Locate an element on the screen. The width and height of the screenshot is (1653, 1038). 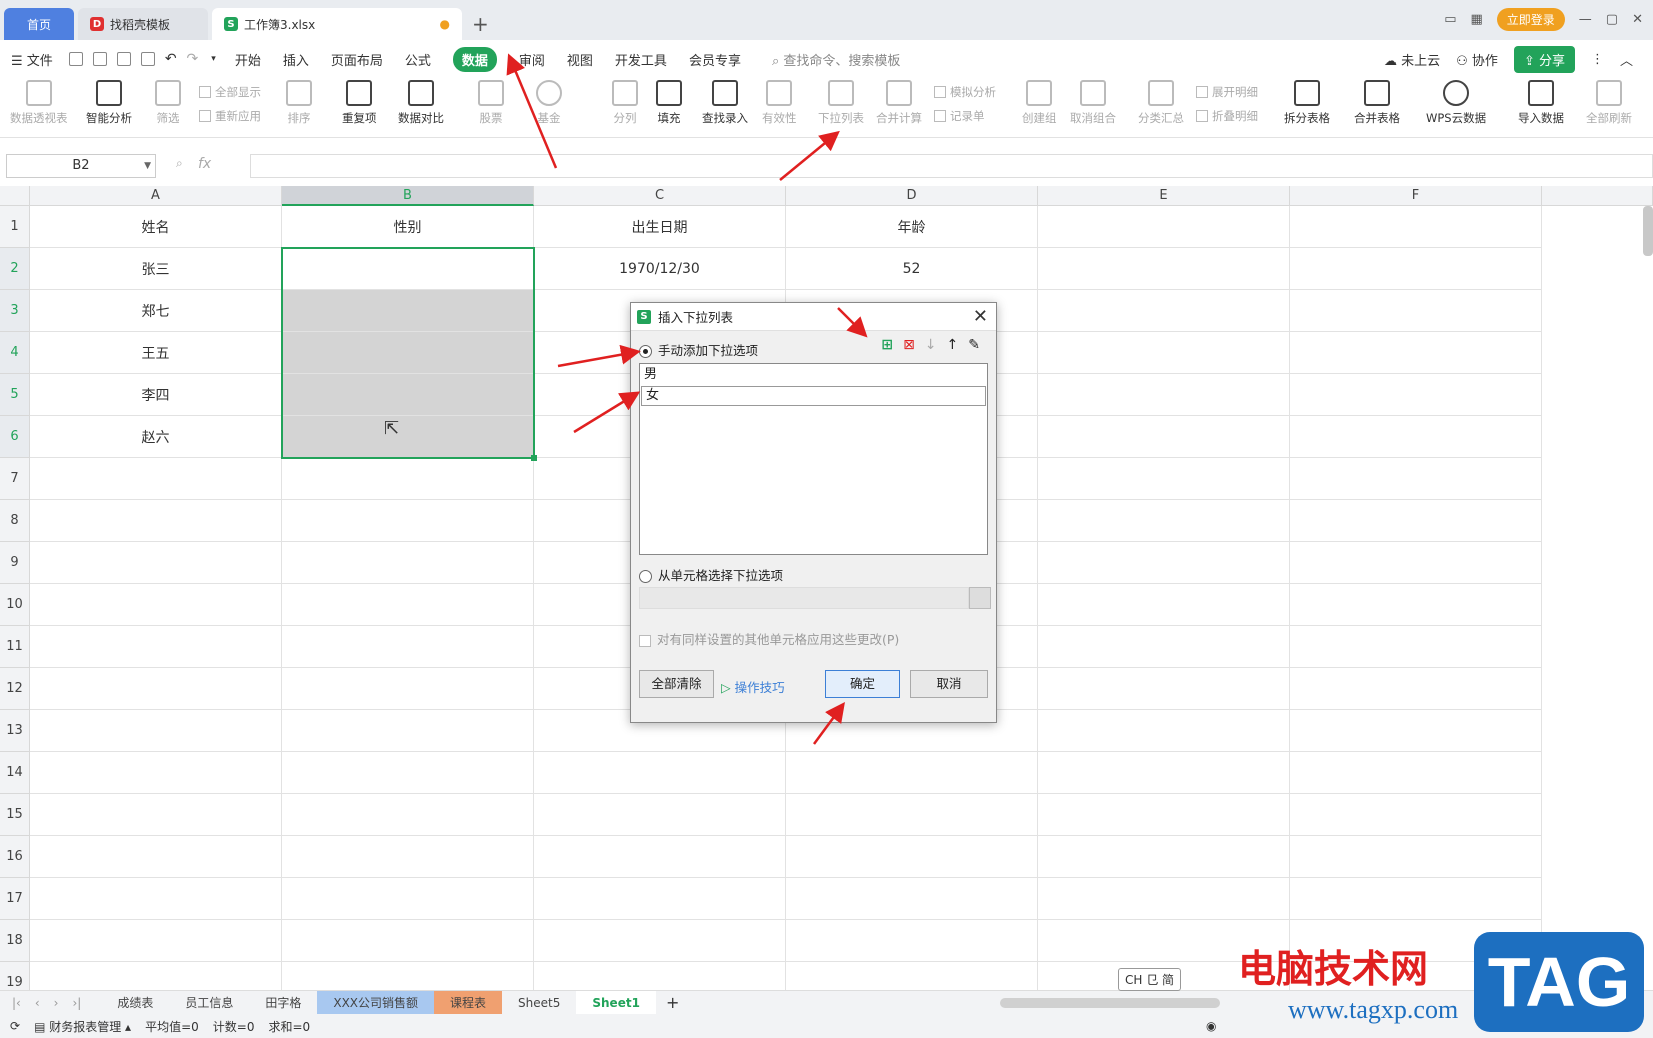
name-box: B2 ▼ is located at coordinates (81, 166).